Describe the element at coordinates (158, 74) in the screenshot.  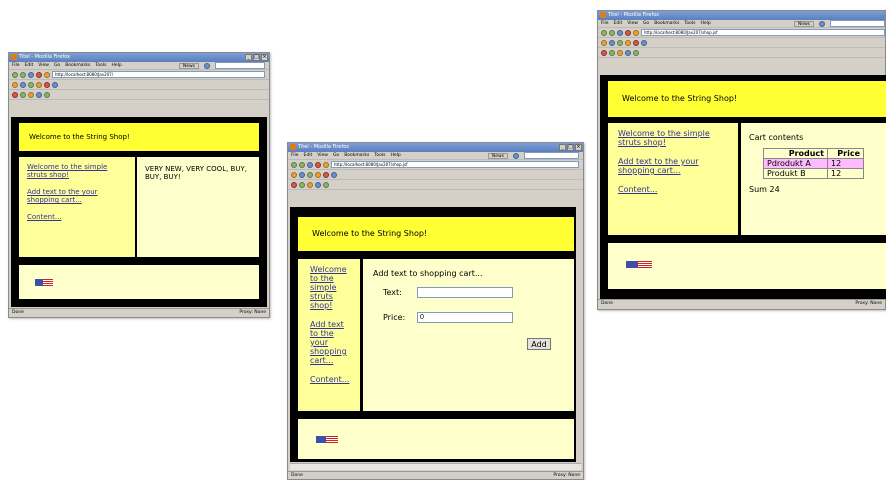
I see `url-input: http://localhost:8080/Jav207/` at that location.